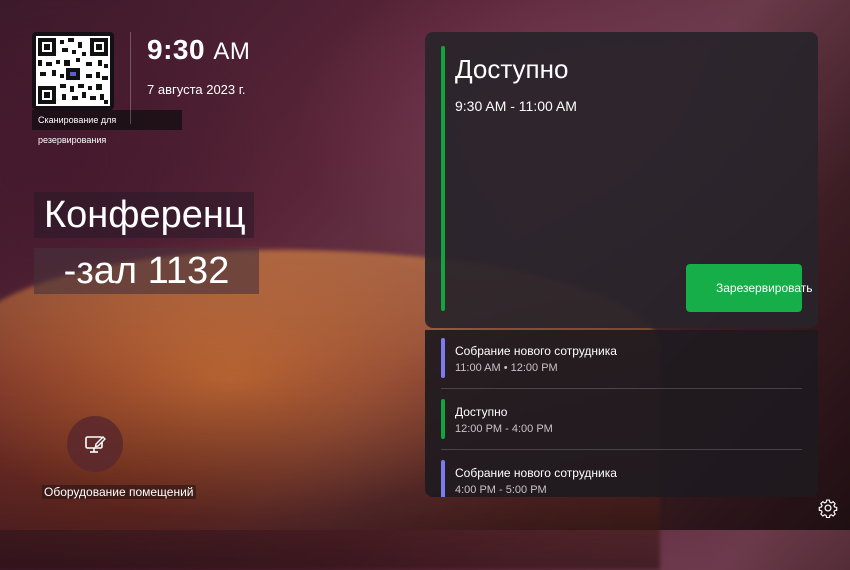  What do you see at coordinates (107, 127) in the screenshot?
I see `qr-caption: Сканирование для резервирования` at bounding box center [107, 127].